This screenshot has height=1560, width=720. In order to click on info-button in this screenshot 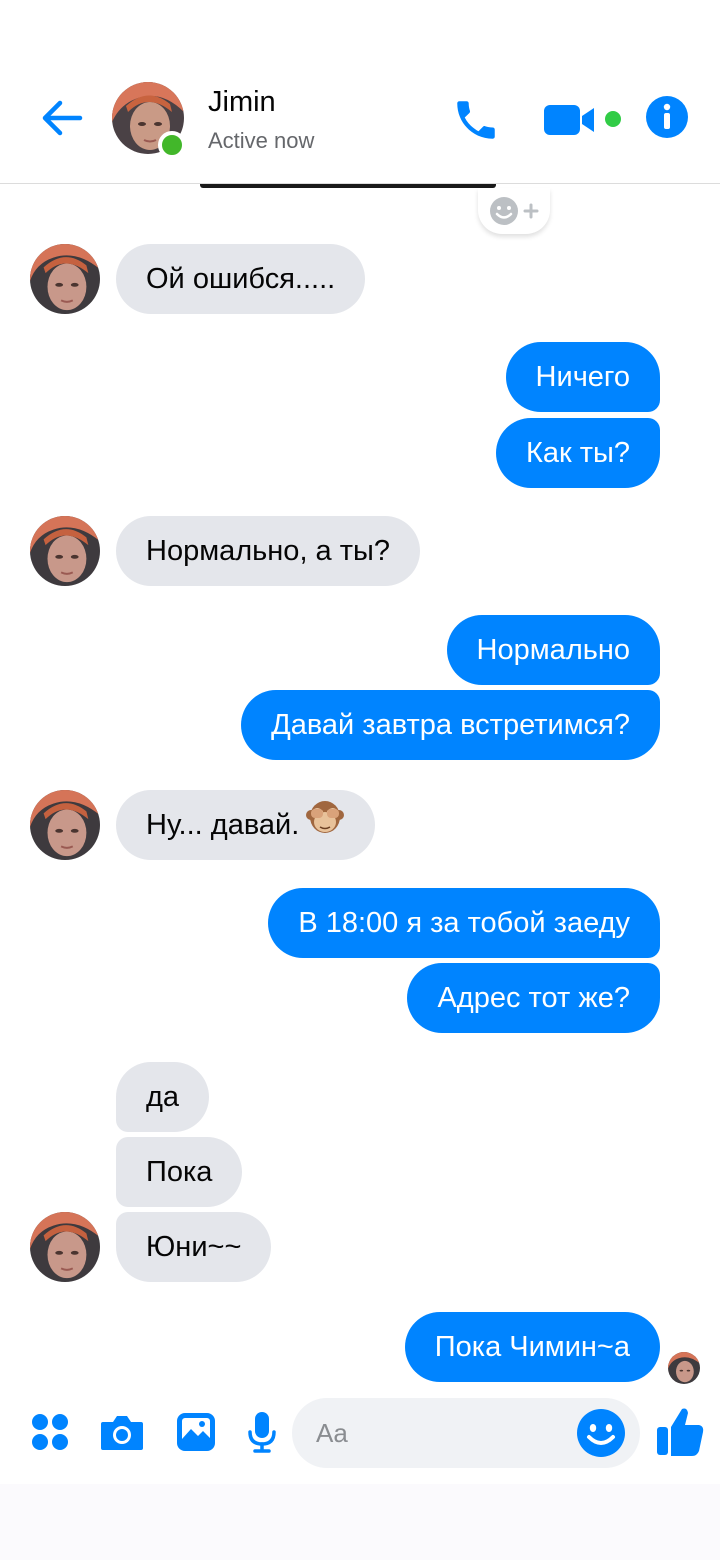, I will do `click(667, 117)`.